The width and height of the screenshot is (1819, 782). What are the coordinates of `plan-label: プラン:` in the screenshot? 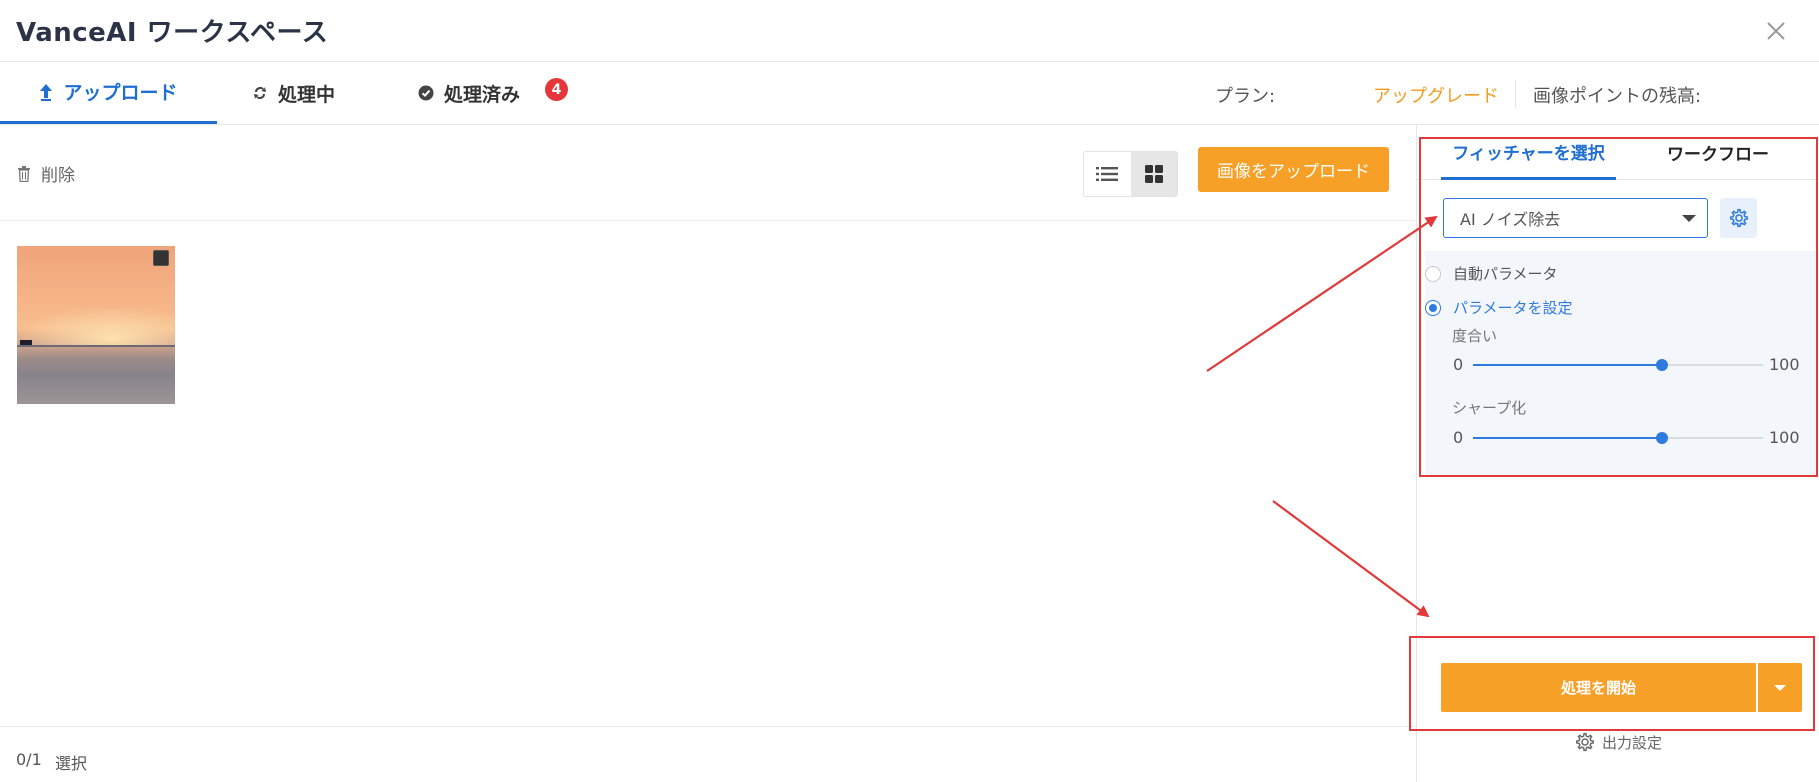 It's located at (1245, 96).